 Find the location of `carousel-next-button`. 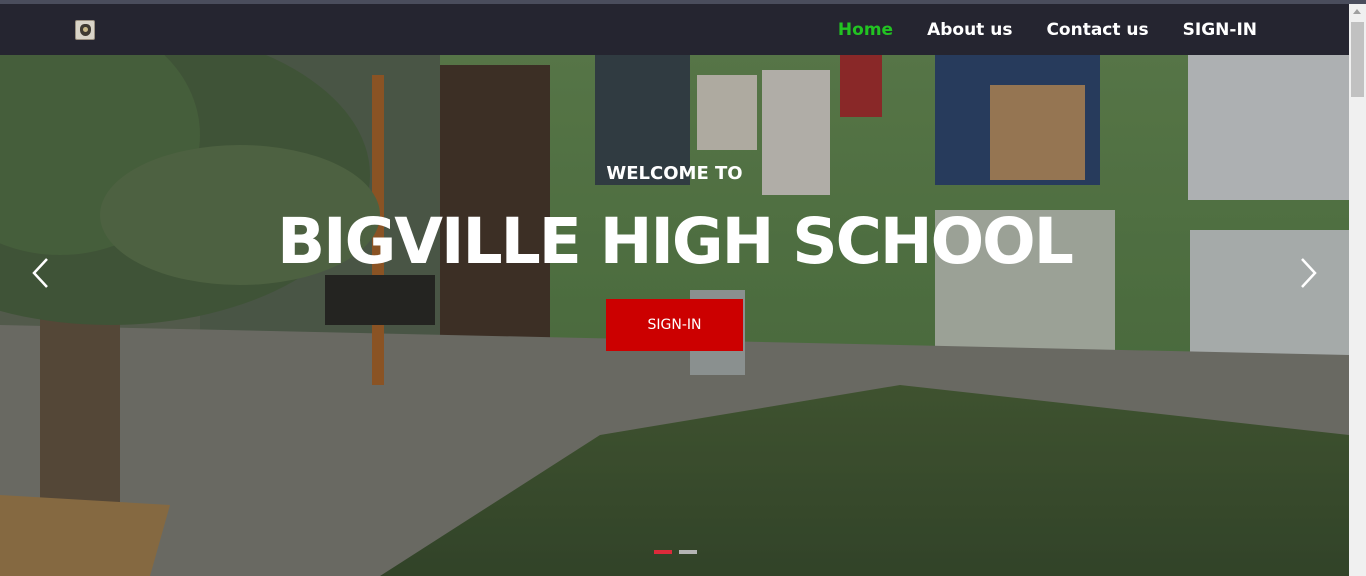

carousel-next-button is located at coordinates (1308, 273).